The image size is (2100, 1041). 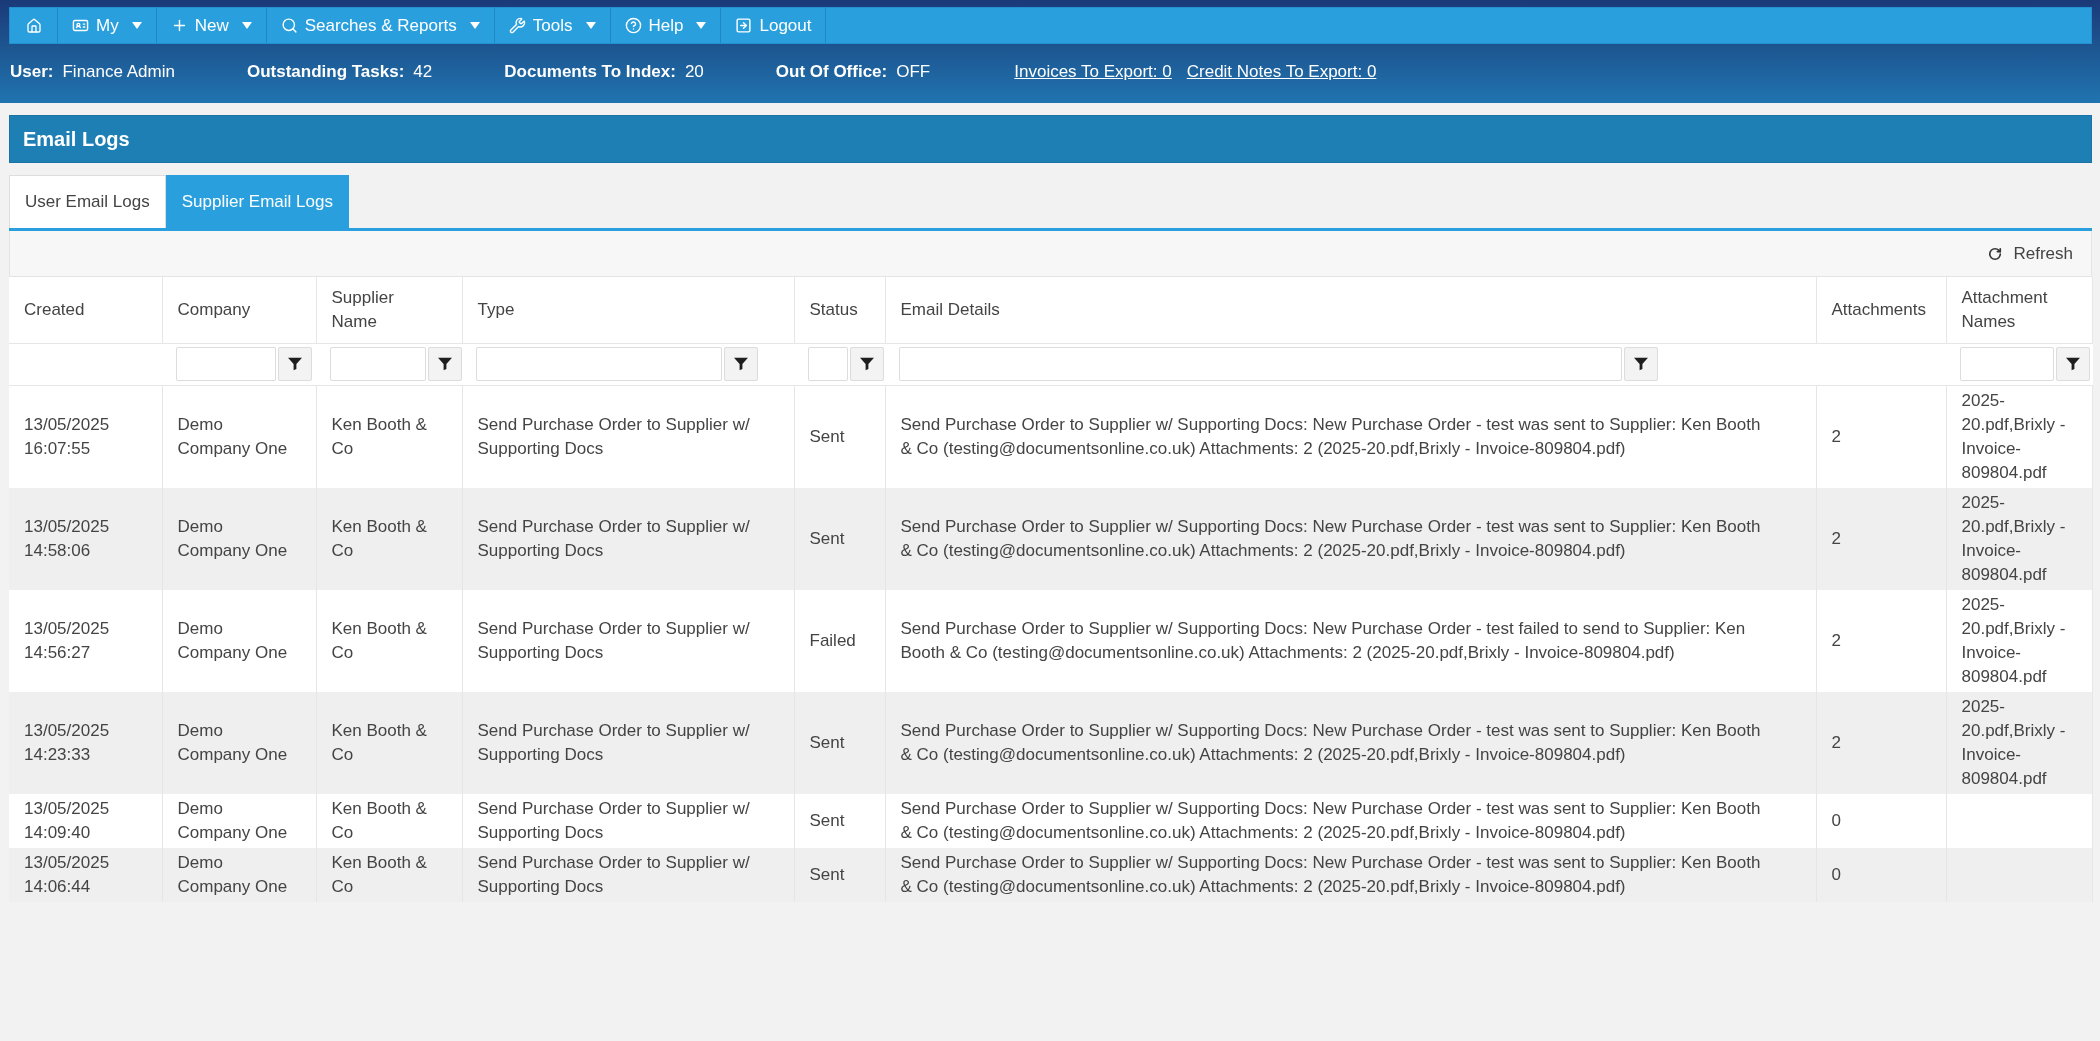 What do you see at coordinates (85, 310) in the screenshot?
I see `column-header: Created` at bounding box center [85, 310].